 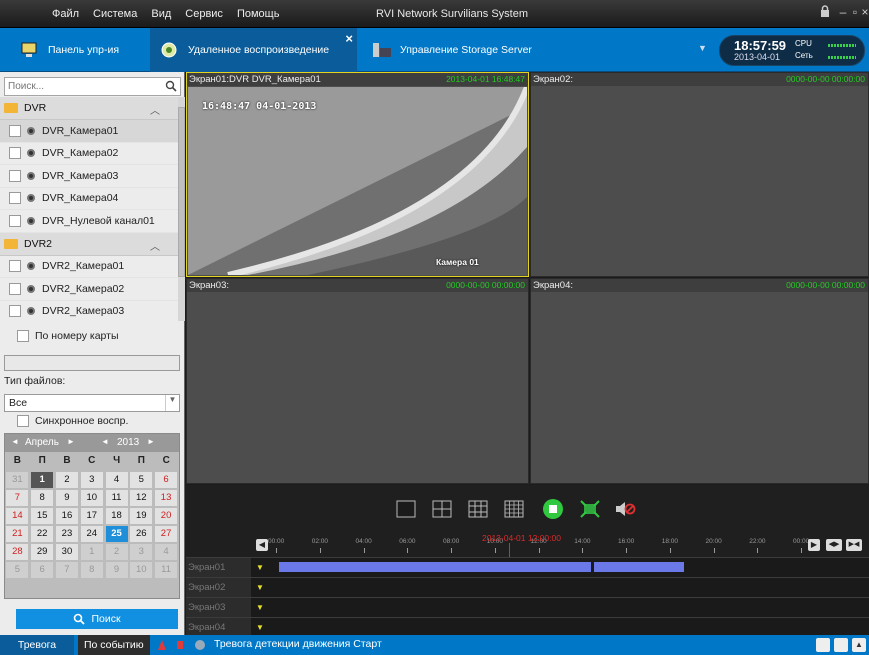 I want to click on layout-4x4-icon, so click(x=514, y=509).